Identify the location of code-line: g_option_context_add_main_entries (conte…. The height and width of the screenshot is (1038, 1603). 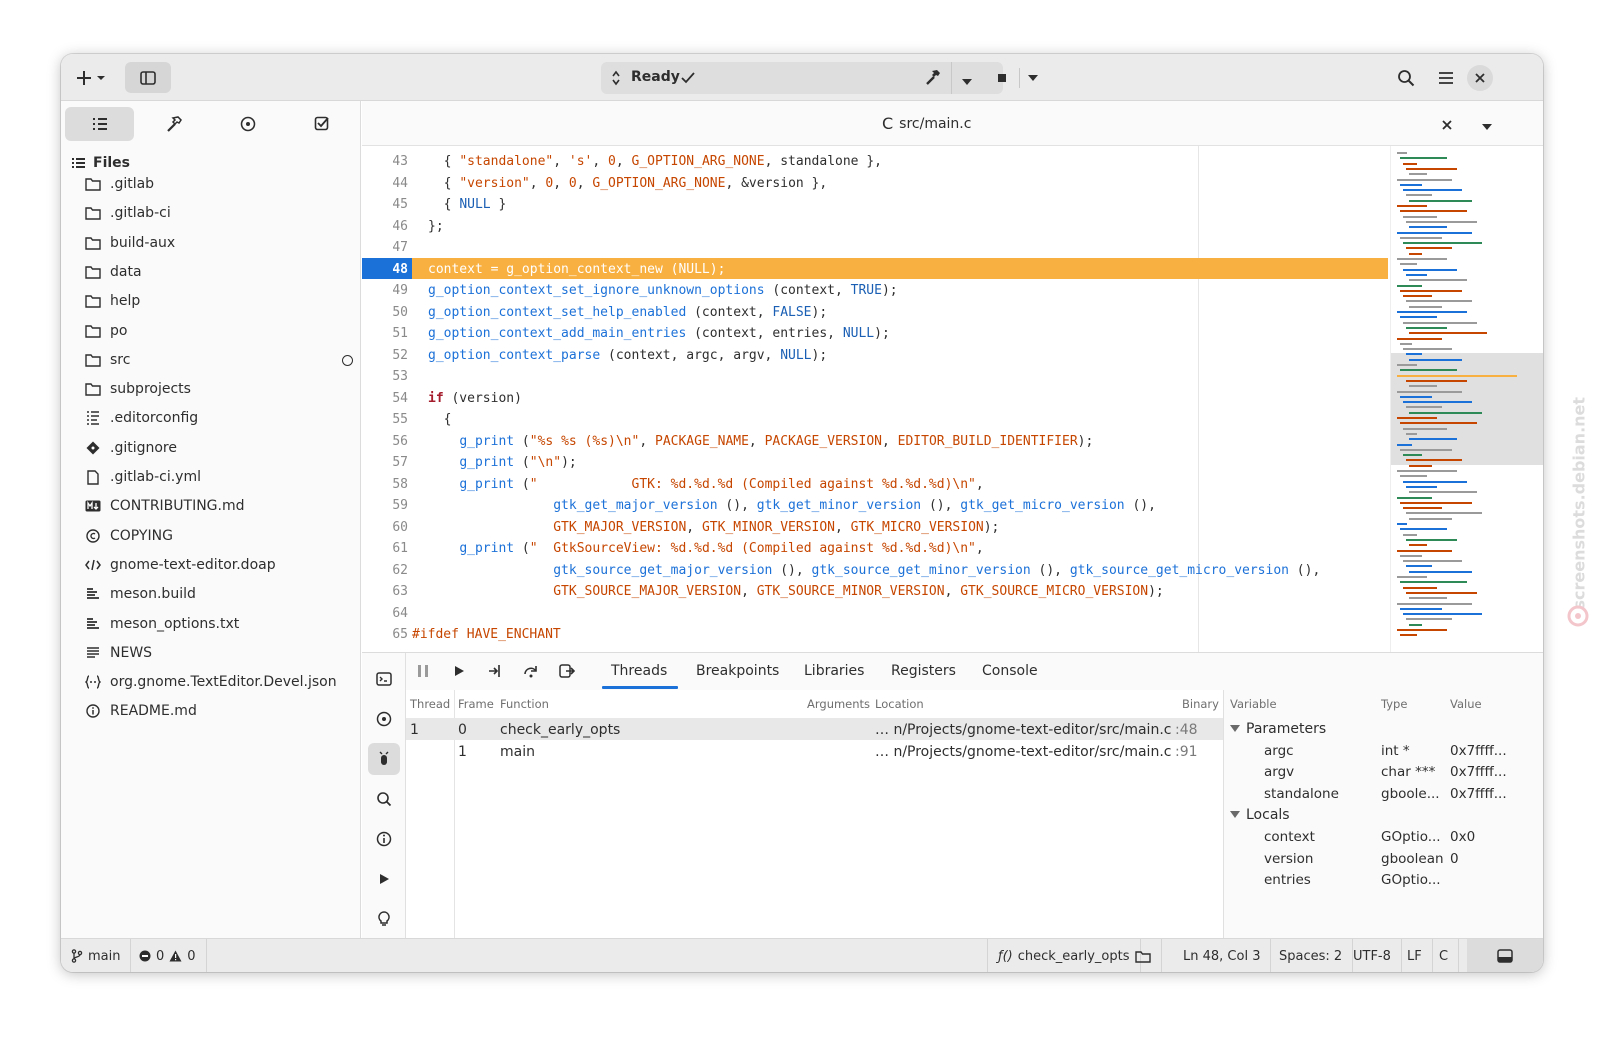
(659, 333).